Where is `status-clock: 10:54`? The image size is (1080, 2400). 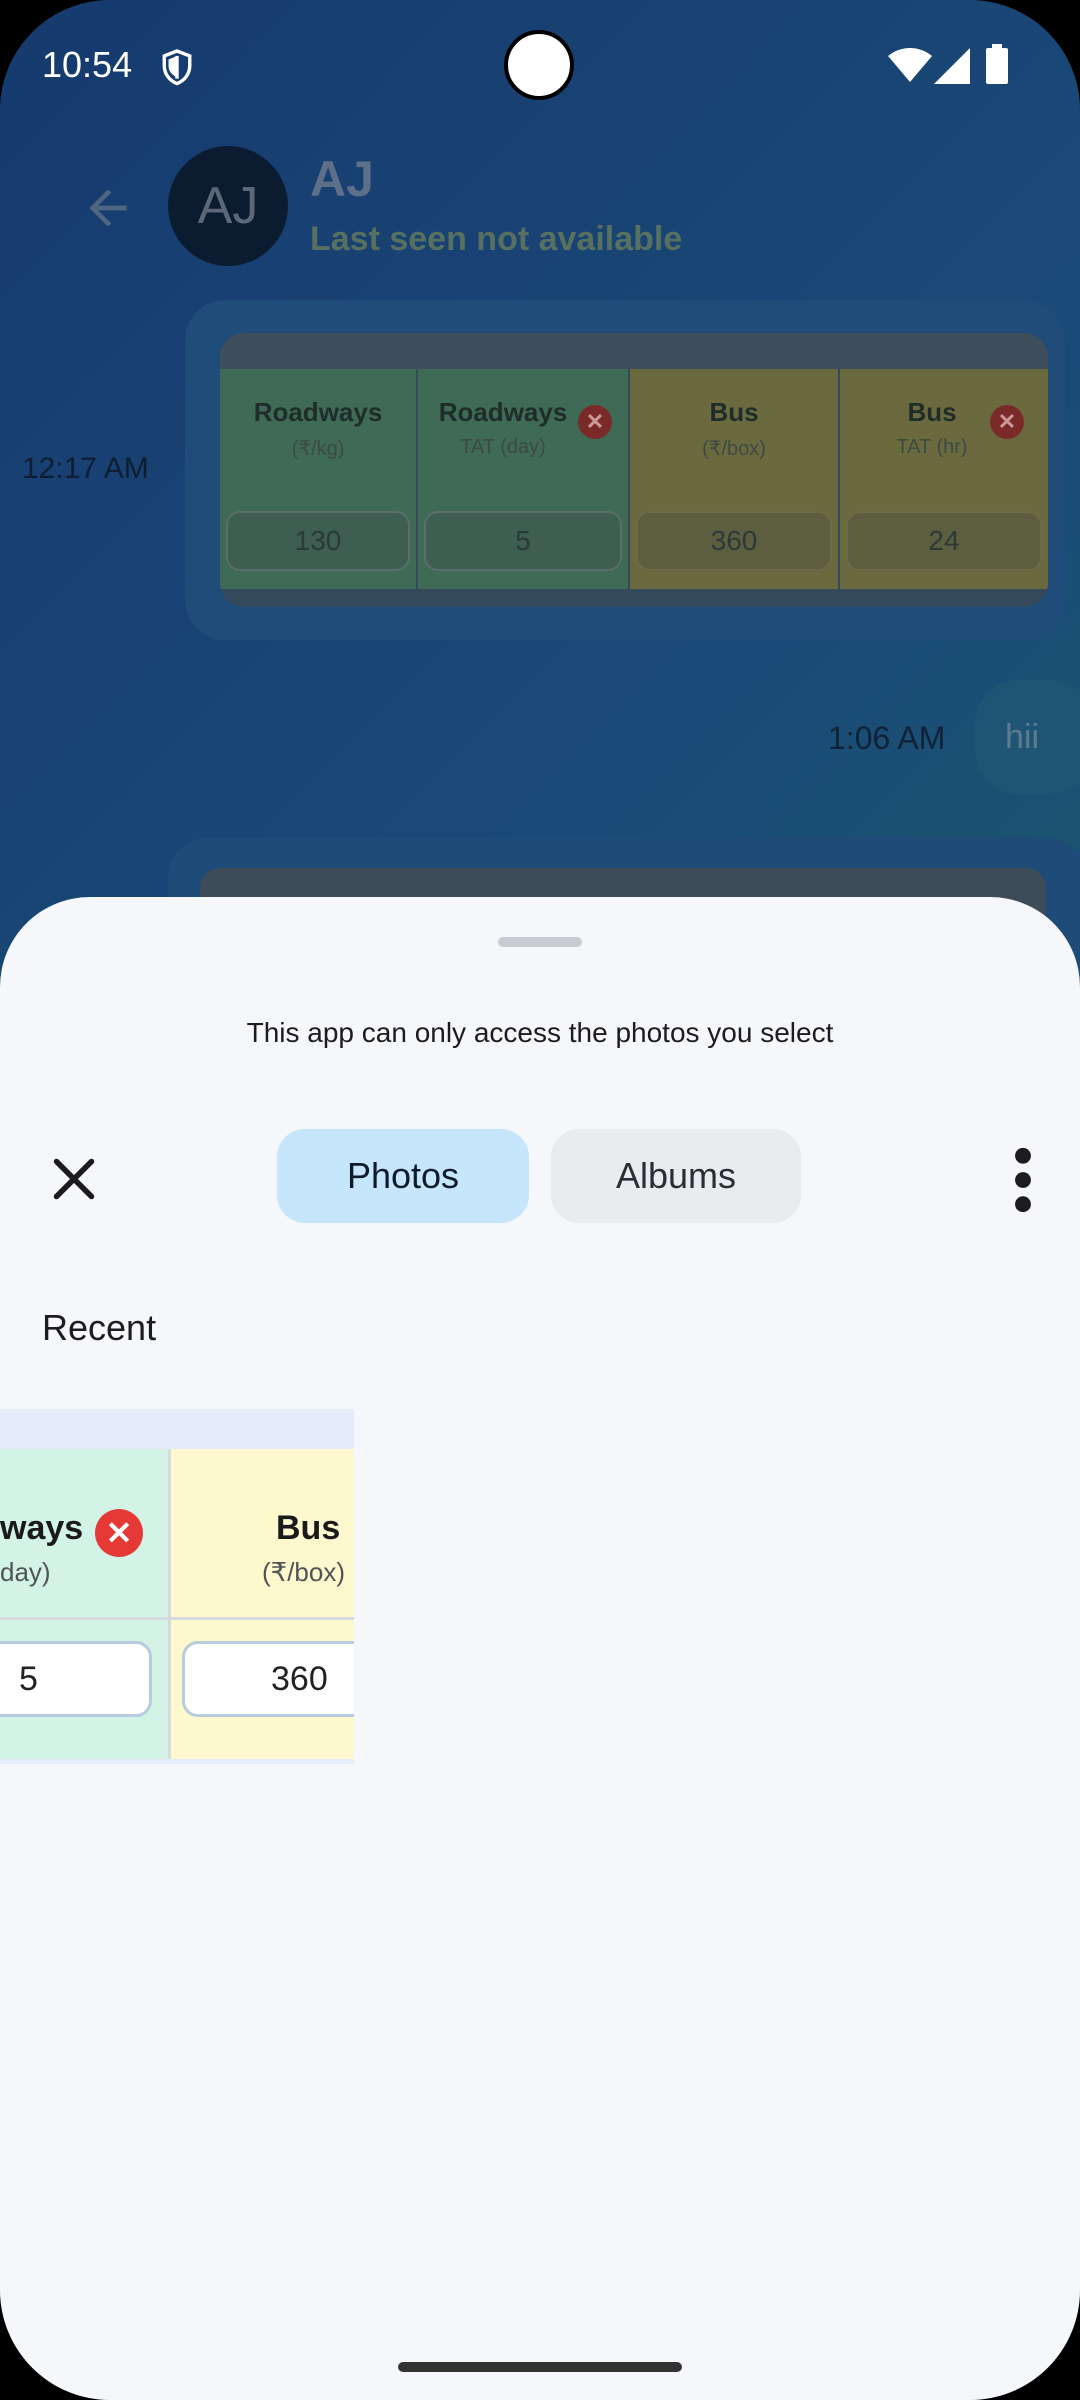
status-clock: 10:54 is located at coordinates (87, 64).